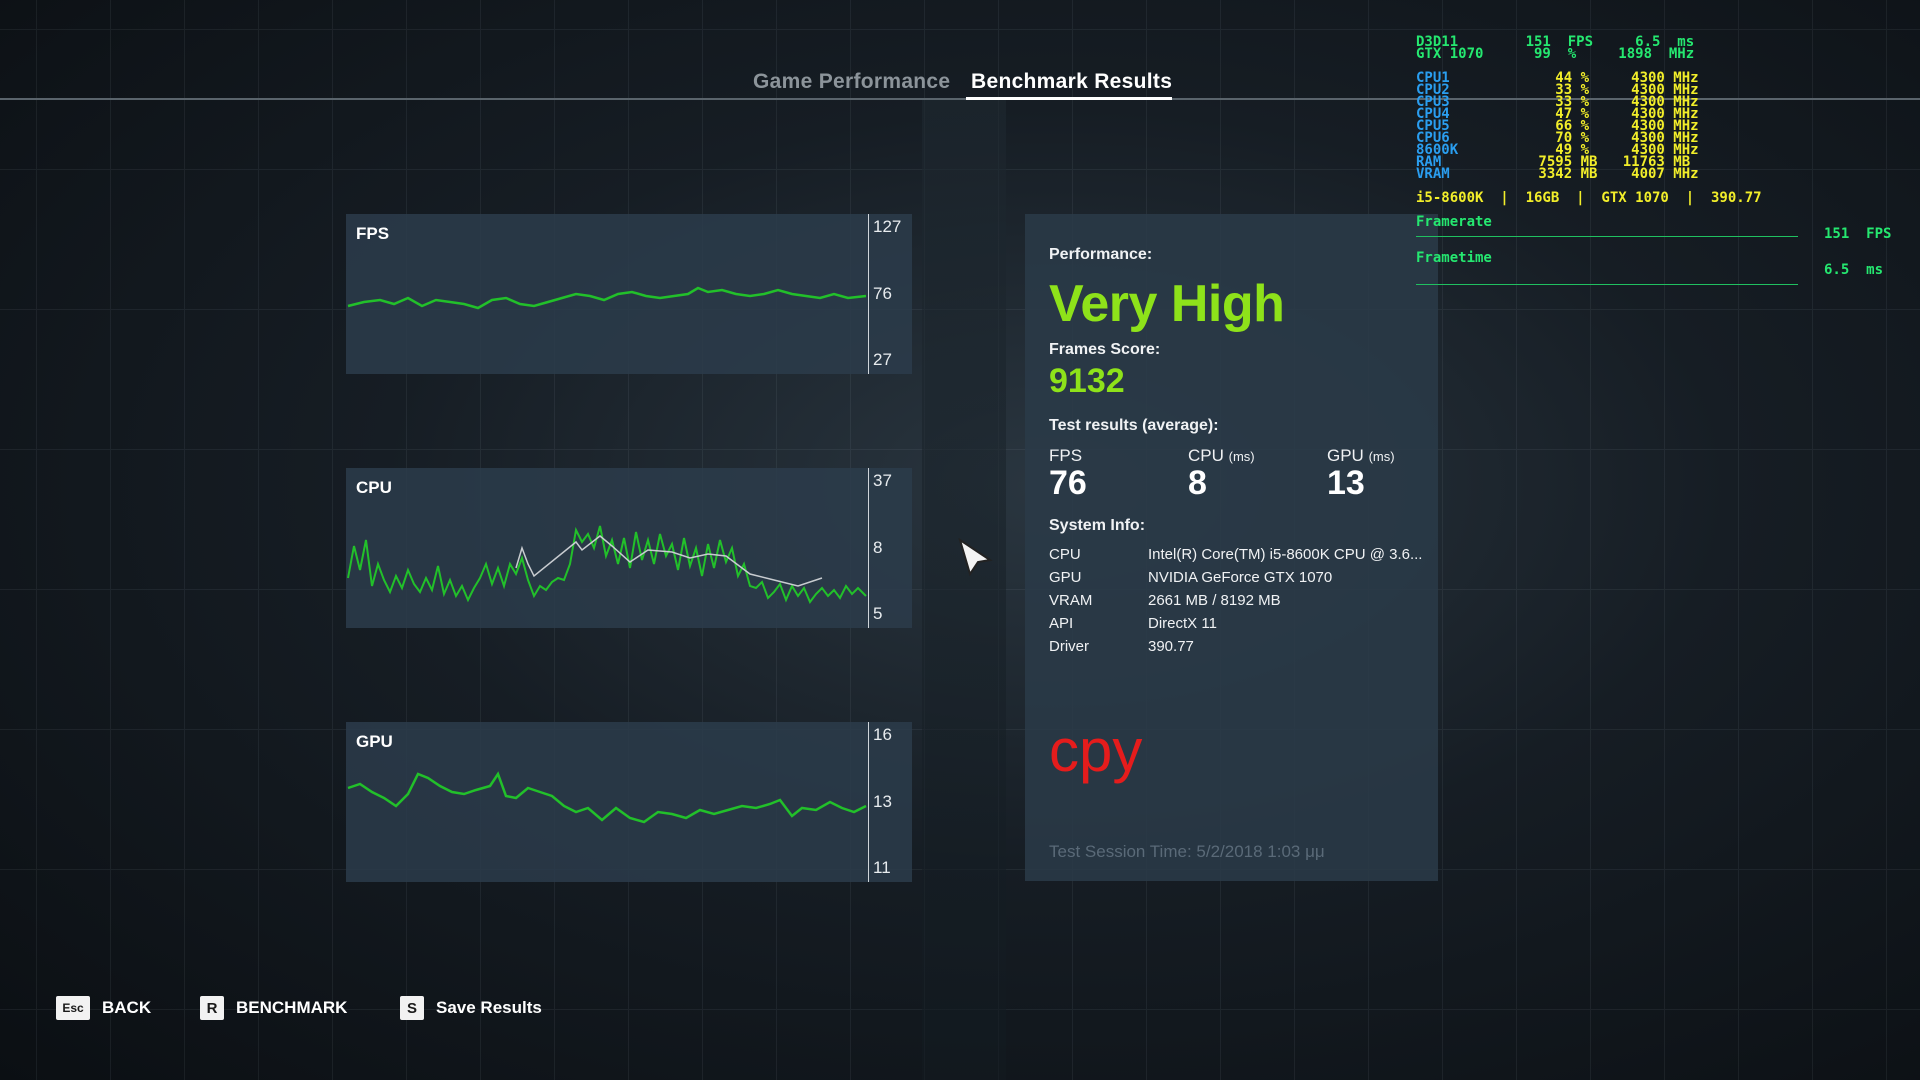 Image resolution: width=1920 pixels, height=1080 pixels. I want to click on gpu-series-line, so click(607, 797).